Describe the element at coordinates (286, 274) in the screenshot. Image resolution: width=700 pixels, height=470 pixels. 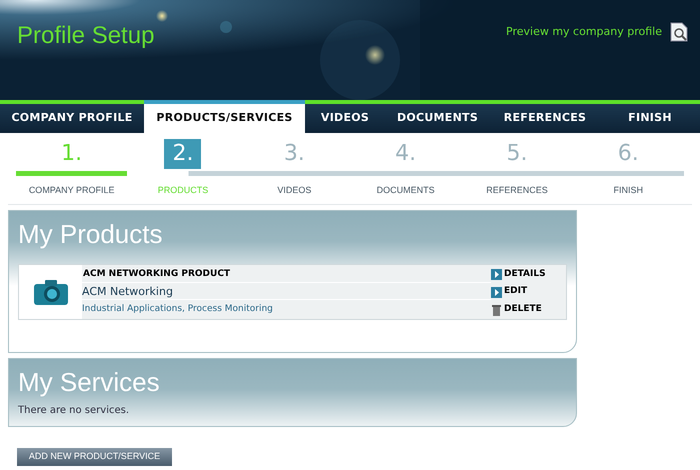
I see `product-name: ACM NETWORKING PRODUCT` at that location.